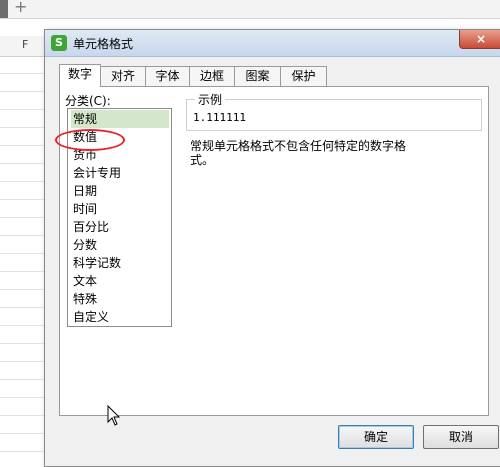 The image size is (500, 467). What do you see at coordinates (120, 281) in the screenshot?
I see `category-item-text: 文本` at bounding box center [120, 281].